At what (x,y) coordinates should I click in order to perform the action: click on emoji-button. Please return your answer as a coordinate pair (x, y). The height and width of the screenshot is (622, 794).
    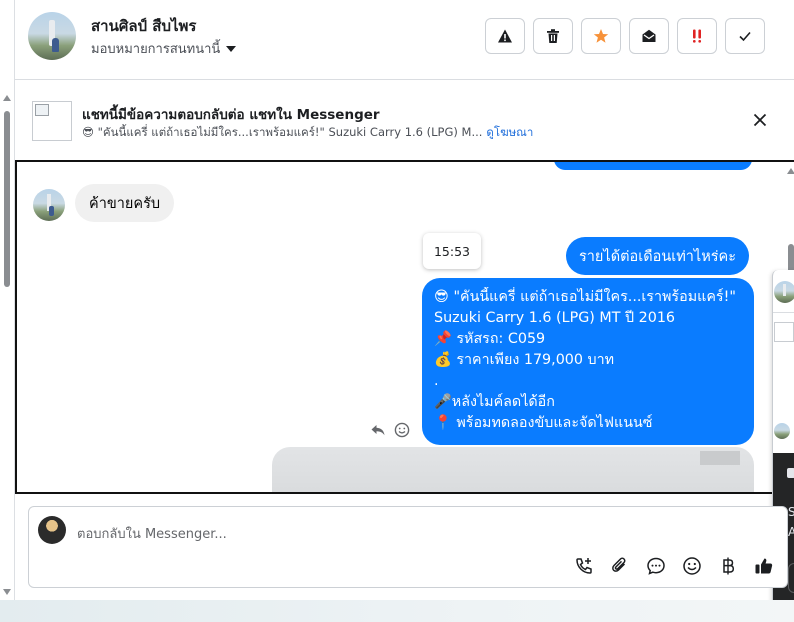
    Looking at the image, I should click on (692, 566).